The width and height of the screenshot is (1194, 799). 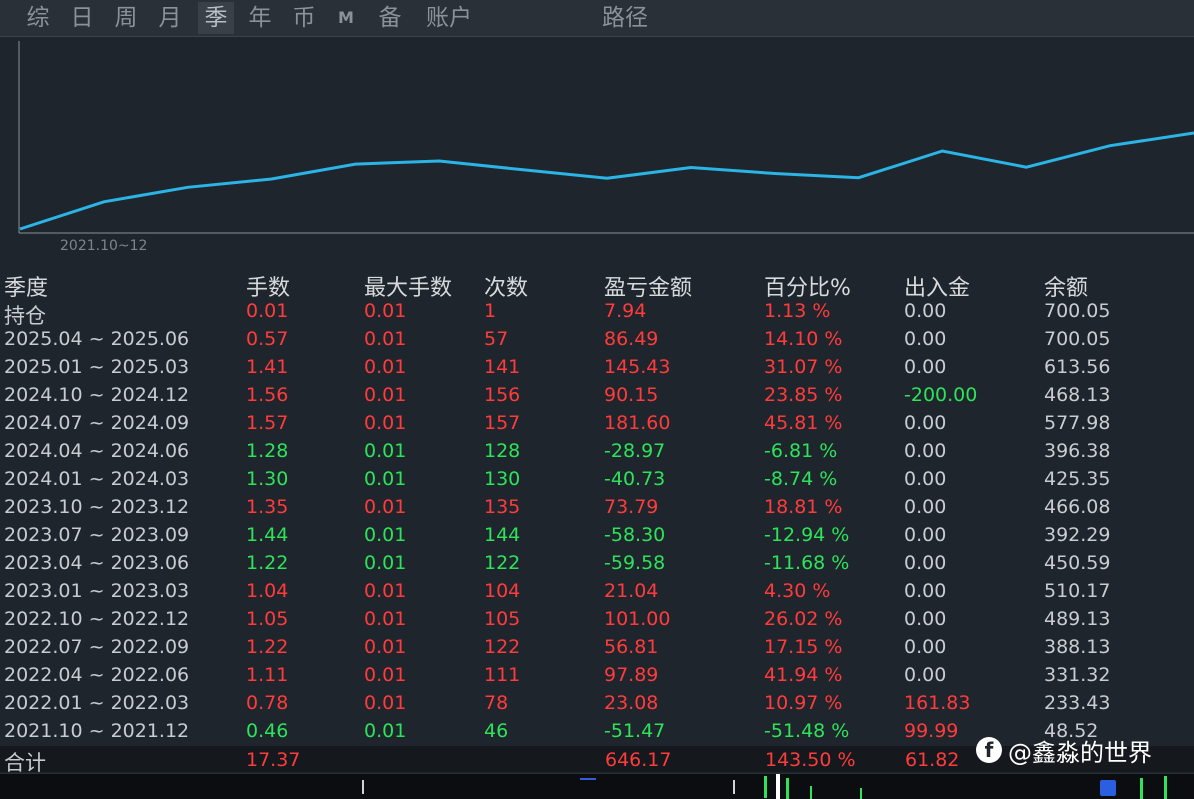 I want to click on tab-item: M, so click(x=346, y=18).